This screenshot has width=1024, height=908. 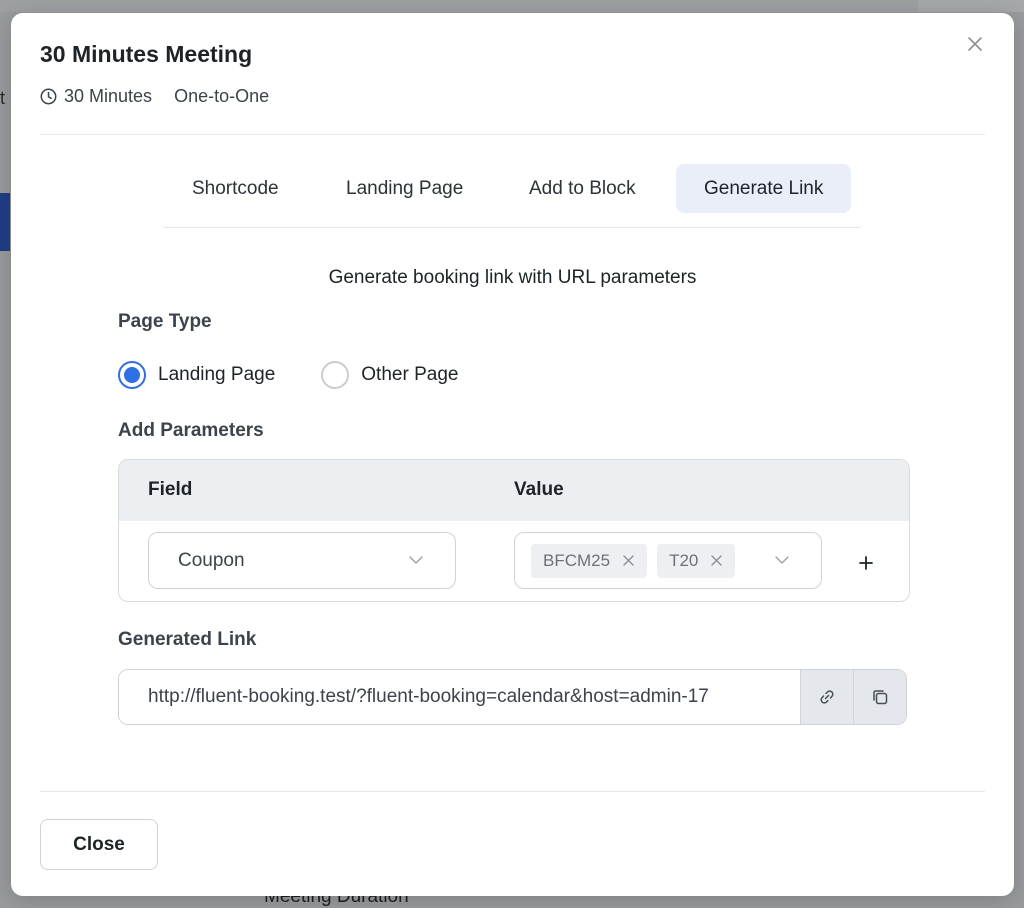 I want to click on tab-generate-link: Generate Link, so click(x=764, y=188).